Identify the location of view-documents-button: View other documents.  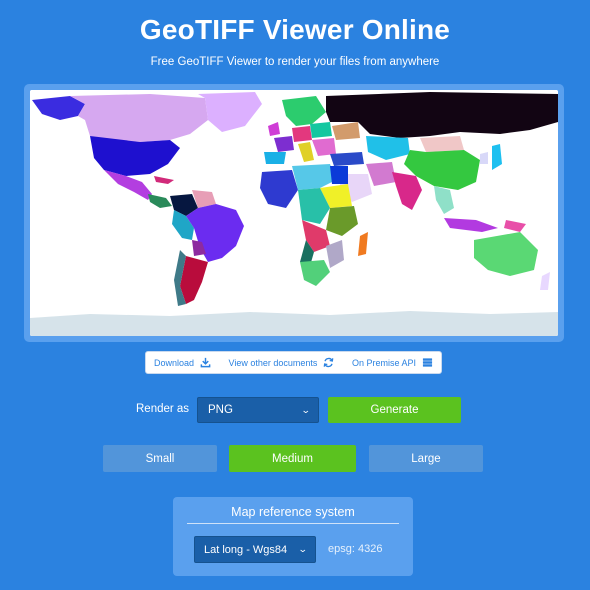
(282, 362).